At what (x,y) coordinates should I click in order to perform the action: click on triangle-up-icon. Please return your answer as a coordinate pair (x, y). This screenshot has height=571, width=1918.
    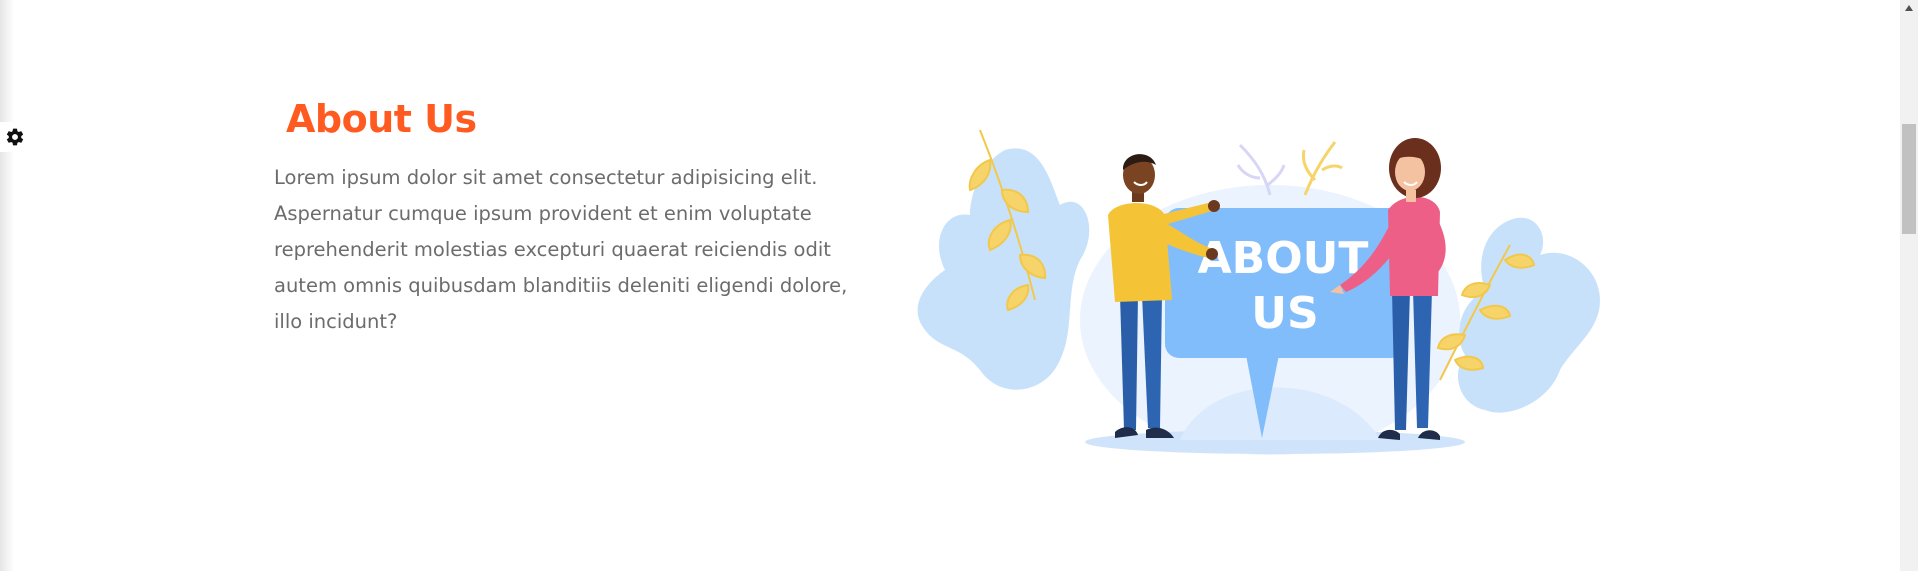
    Looking at the image, I should click on (1909, 8).